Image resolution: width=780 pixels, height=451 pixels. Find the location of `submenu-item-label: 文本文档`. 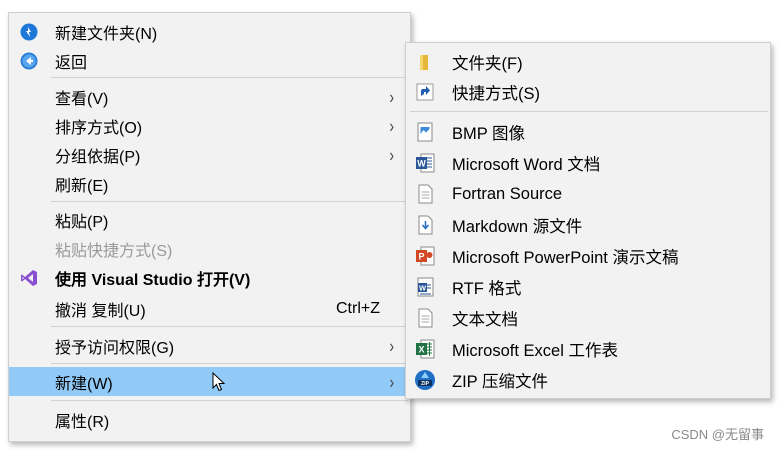

submenu-item-label: 文本文档 is located at coordinates (485, 320).